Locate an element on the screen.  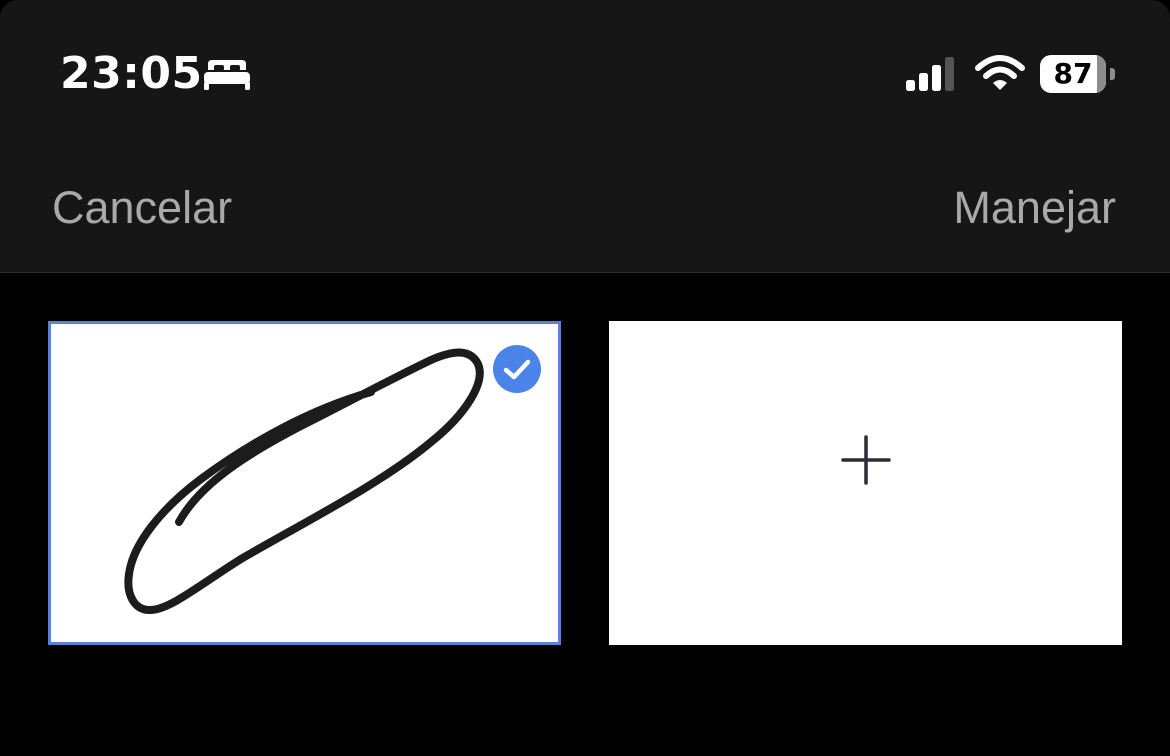
battery-percent: 87 is located at coordinates (1073, 73).